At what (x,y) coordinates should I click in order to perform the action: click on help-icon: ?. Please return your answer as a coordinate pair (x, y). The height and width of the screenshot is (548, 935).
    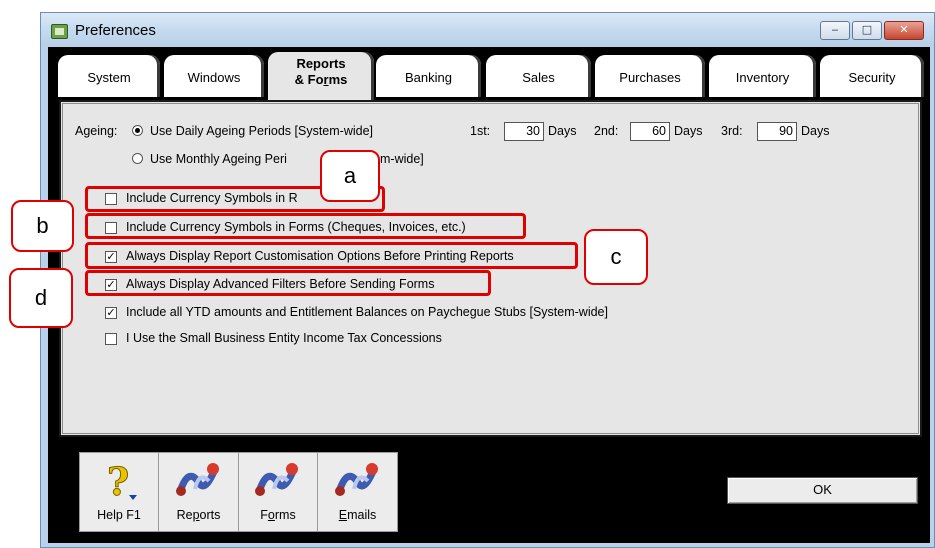
    Looking at the image, I should click on (122, 481).